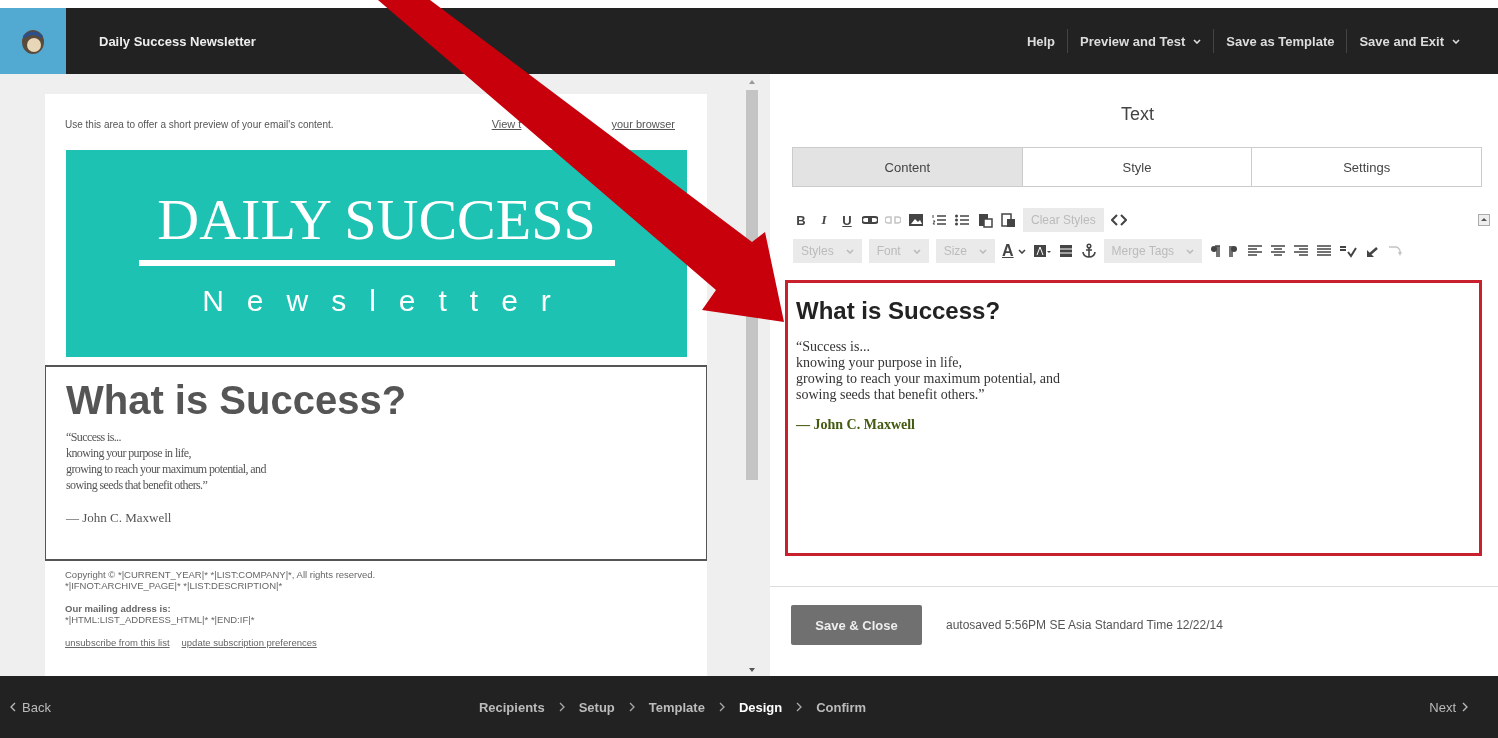  Describe the element at coordinates (1137, 114) in the screenshot. I see `panel-title: Text` at that location.